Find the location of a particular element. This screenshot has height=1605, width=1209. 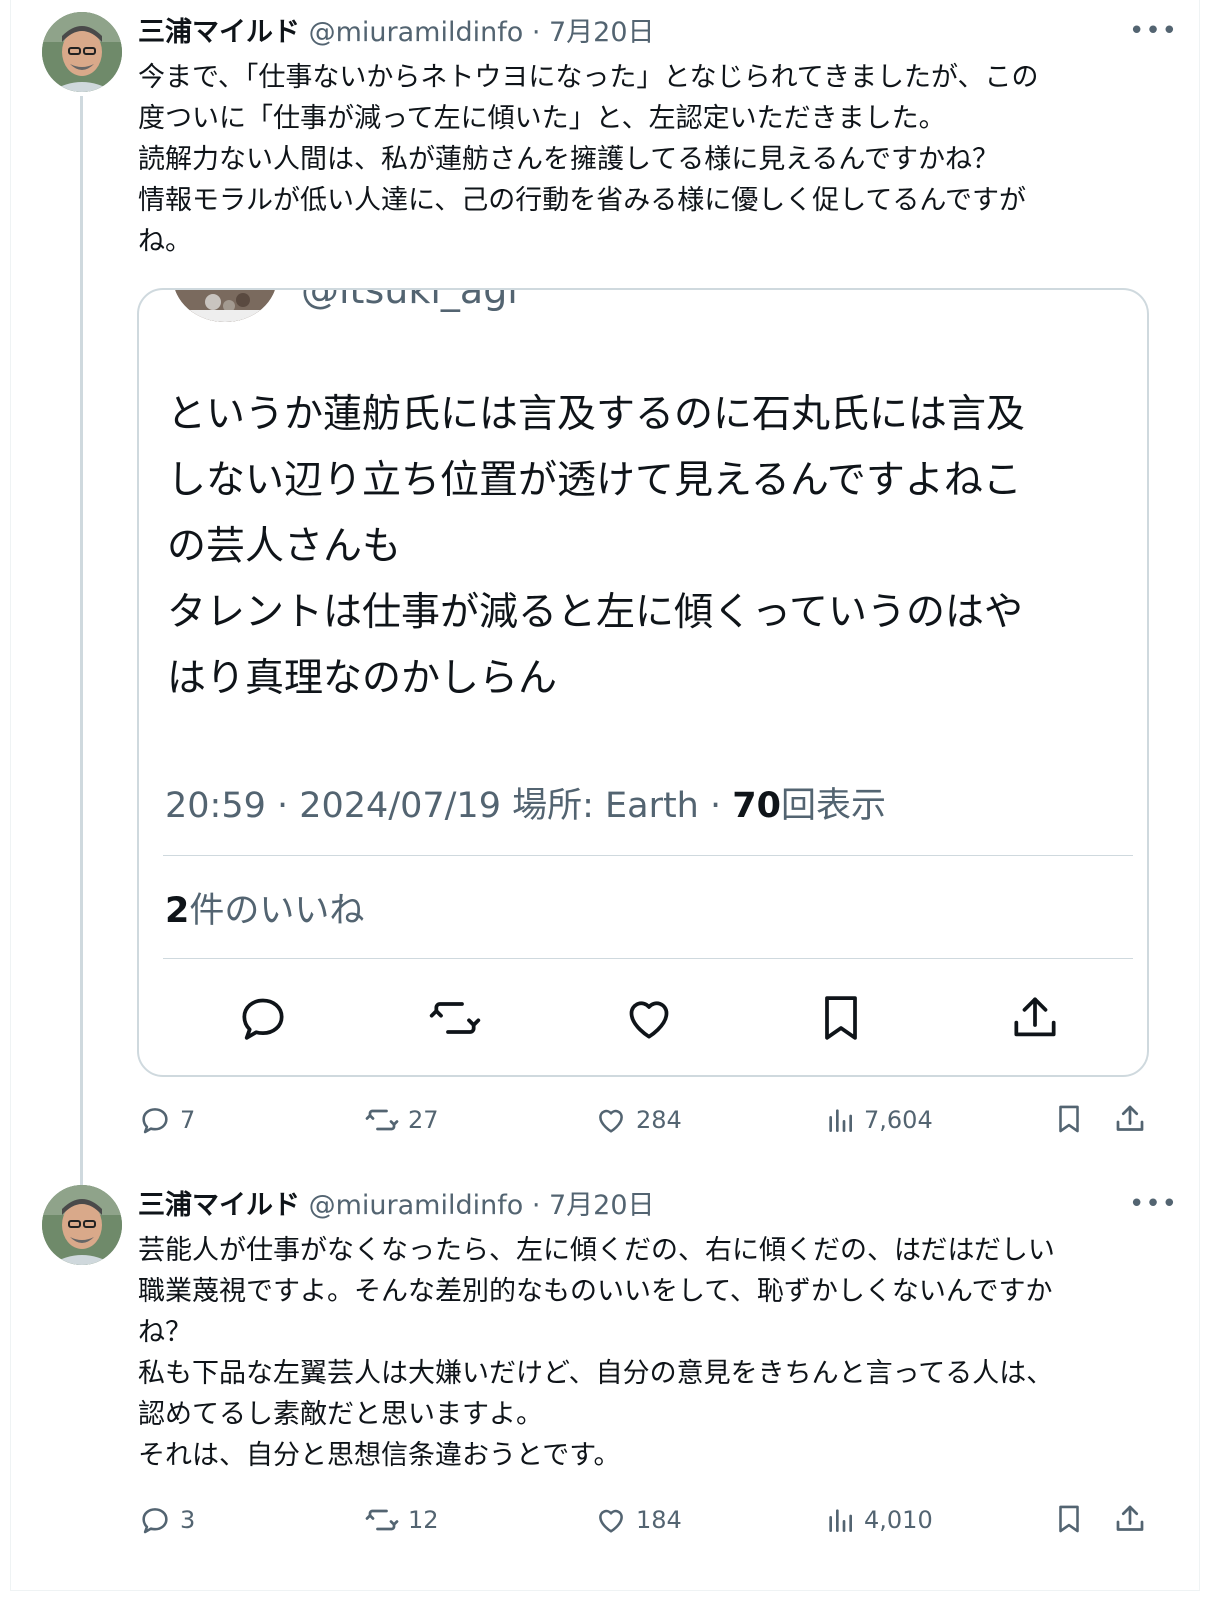

tweet-text-line: 読解力ない人間は、私が蓮舫さんを擁護してる様に見えるんですかね？ is located at coordinates (569, 159).